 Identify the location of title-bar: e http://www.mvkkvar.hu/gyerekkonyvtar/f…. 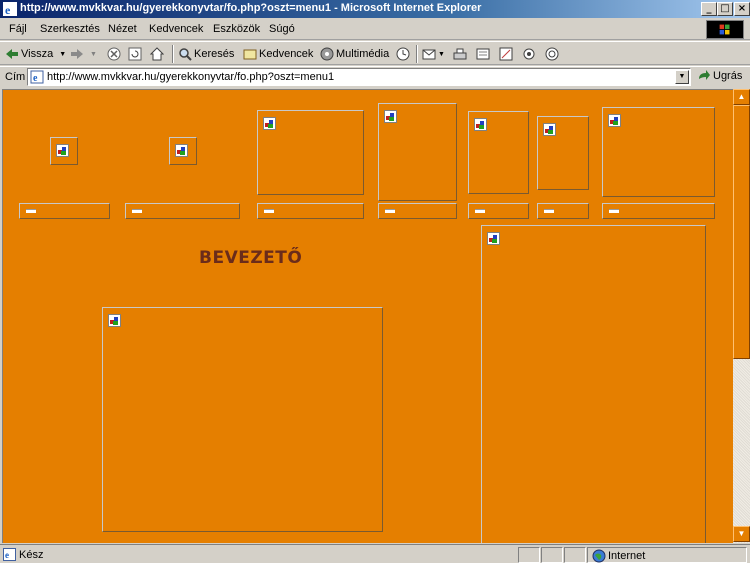
(375, 9).